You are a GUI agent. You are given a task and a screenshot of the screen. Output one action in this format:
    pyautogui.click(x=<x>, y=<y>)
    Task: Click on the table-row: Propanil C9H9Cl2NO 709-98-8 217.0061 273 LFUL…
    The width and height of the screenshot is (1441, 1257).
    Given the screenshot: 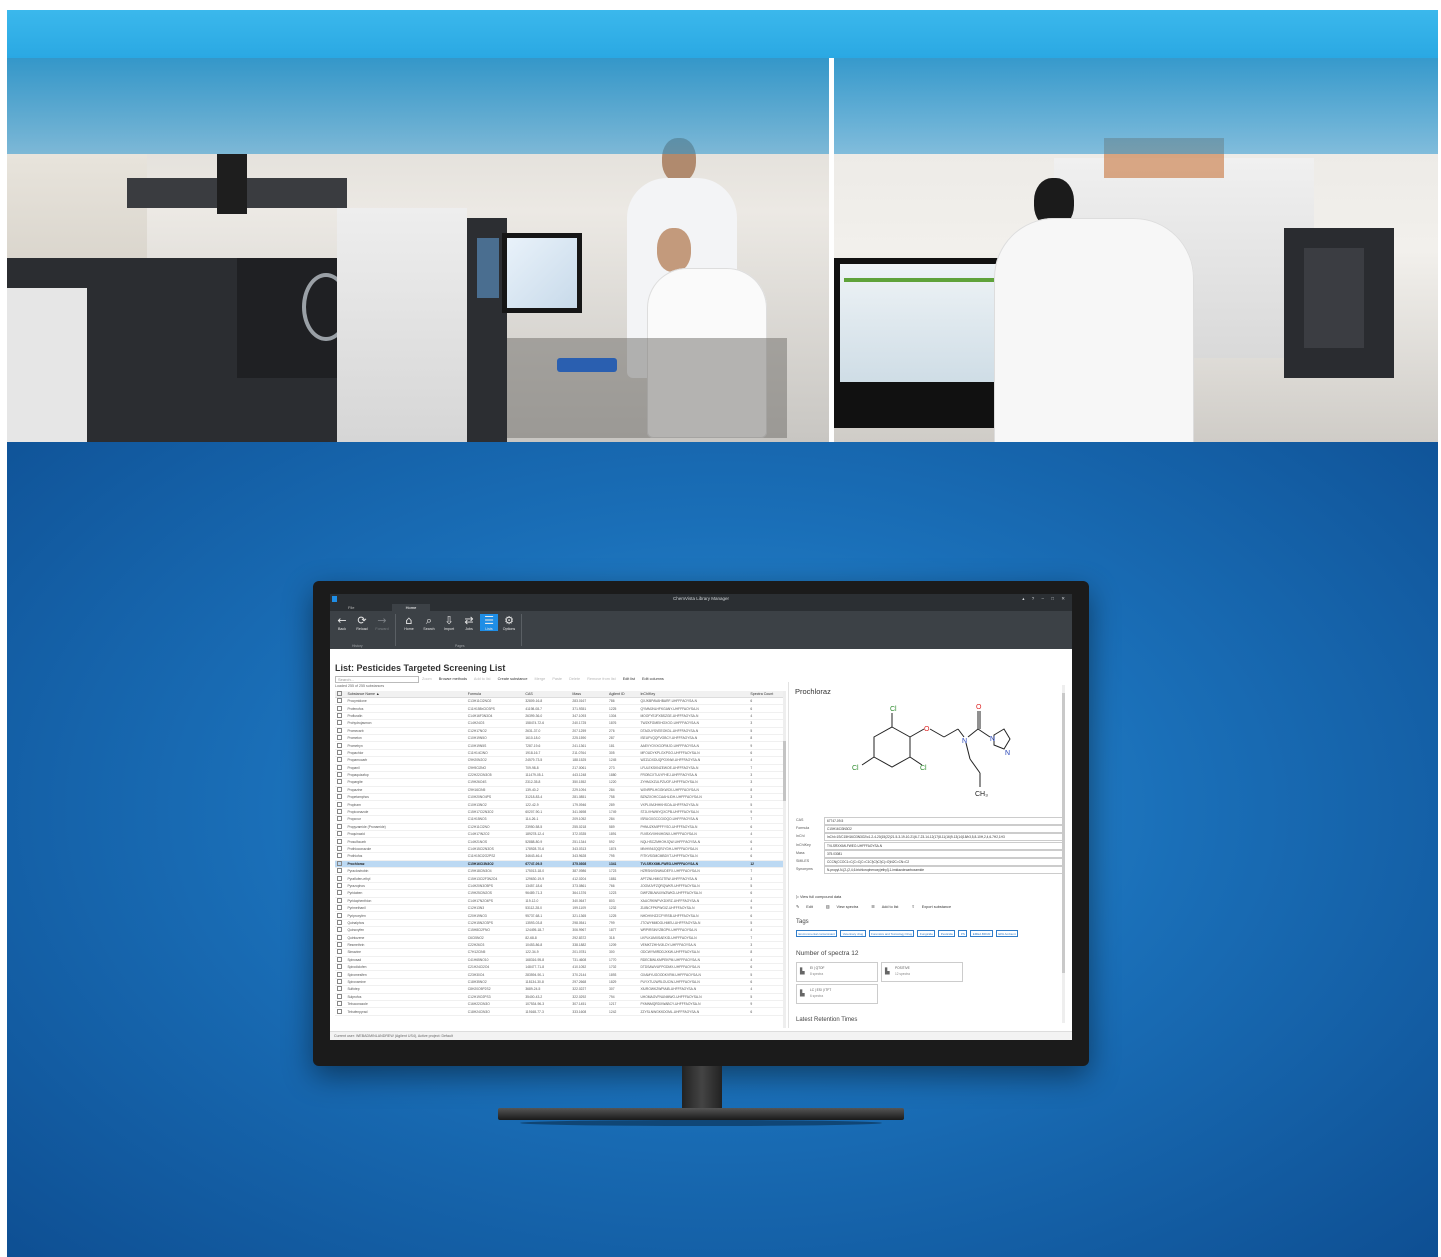 What is the action you would take?
    pyautogui.click(x=560, y=768)
    